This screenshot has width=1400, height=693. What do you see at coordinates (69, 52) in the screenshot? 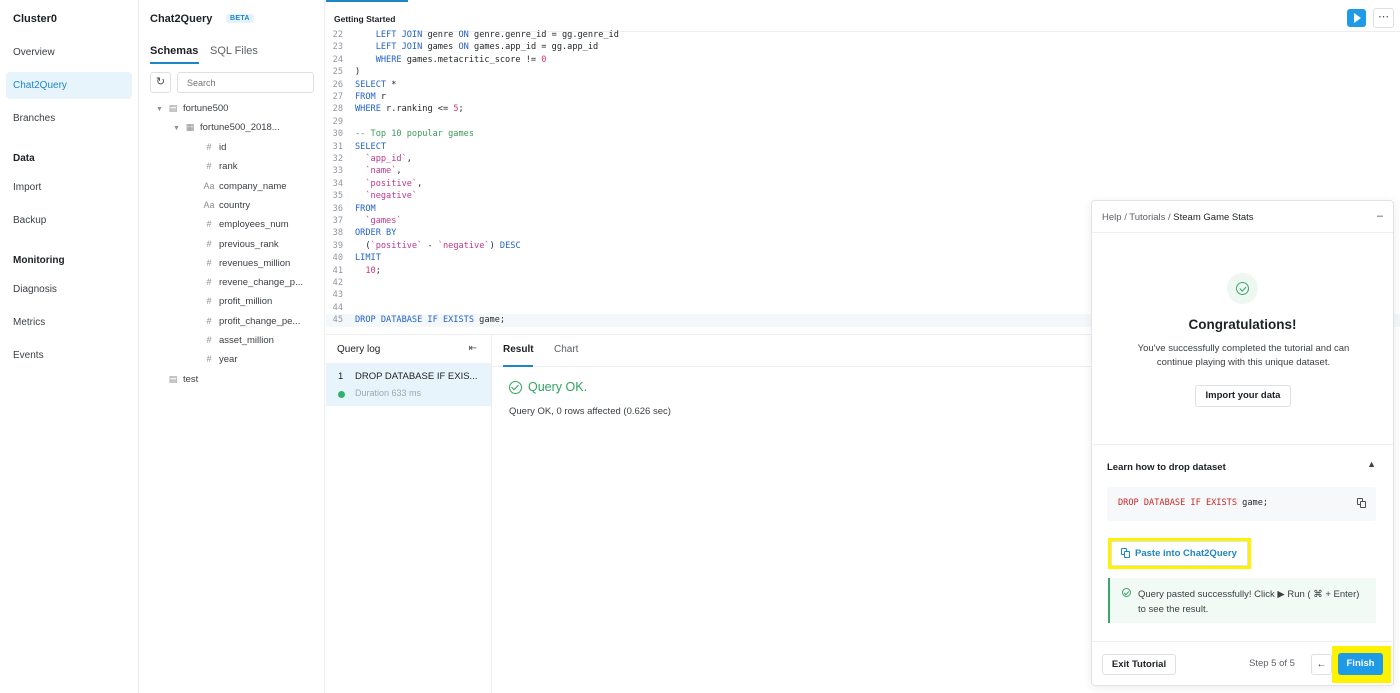
I see `nav-item-overview: Overview` at bounding box center [69, 52].